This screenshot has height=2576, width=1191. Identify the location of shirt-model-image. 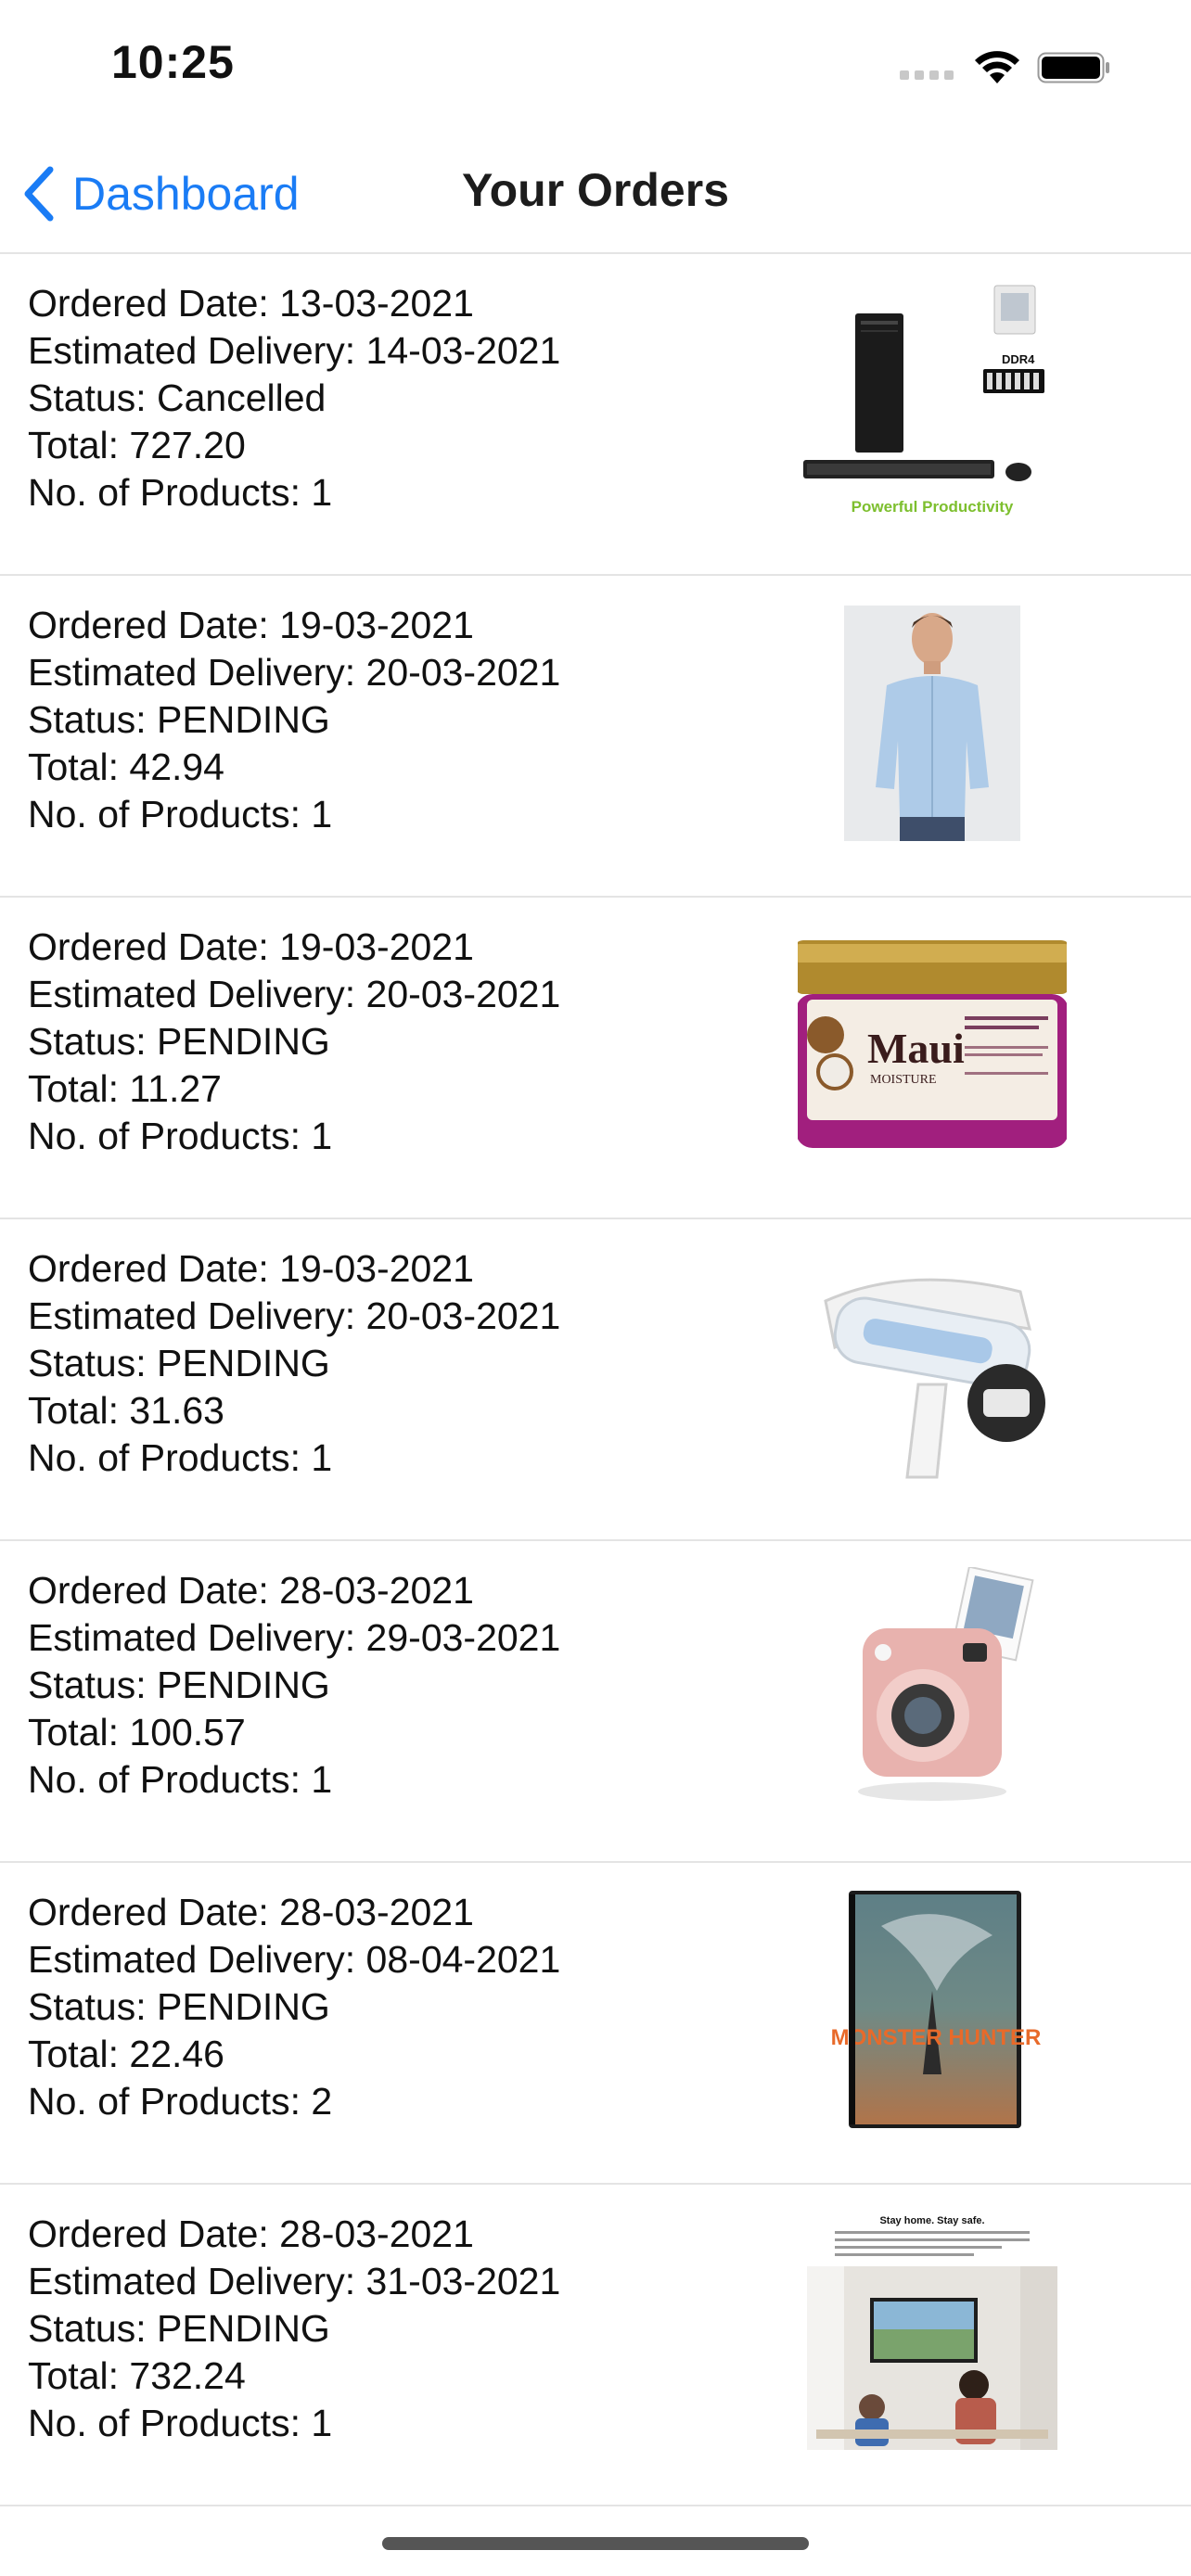
(932, 722).